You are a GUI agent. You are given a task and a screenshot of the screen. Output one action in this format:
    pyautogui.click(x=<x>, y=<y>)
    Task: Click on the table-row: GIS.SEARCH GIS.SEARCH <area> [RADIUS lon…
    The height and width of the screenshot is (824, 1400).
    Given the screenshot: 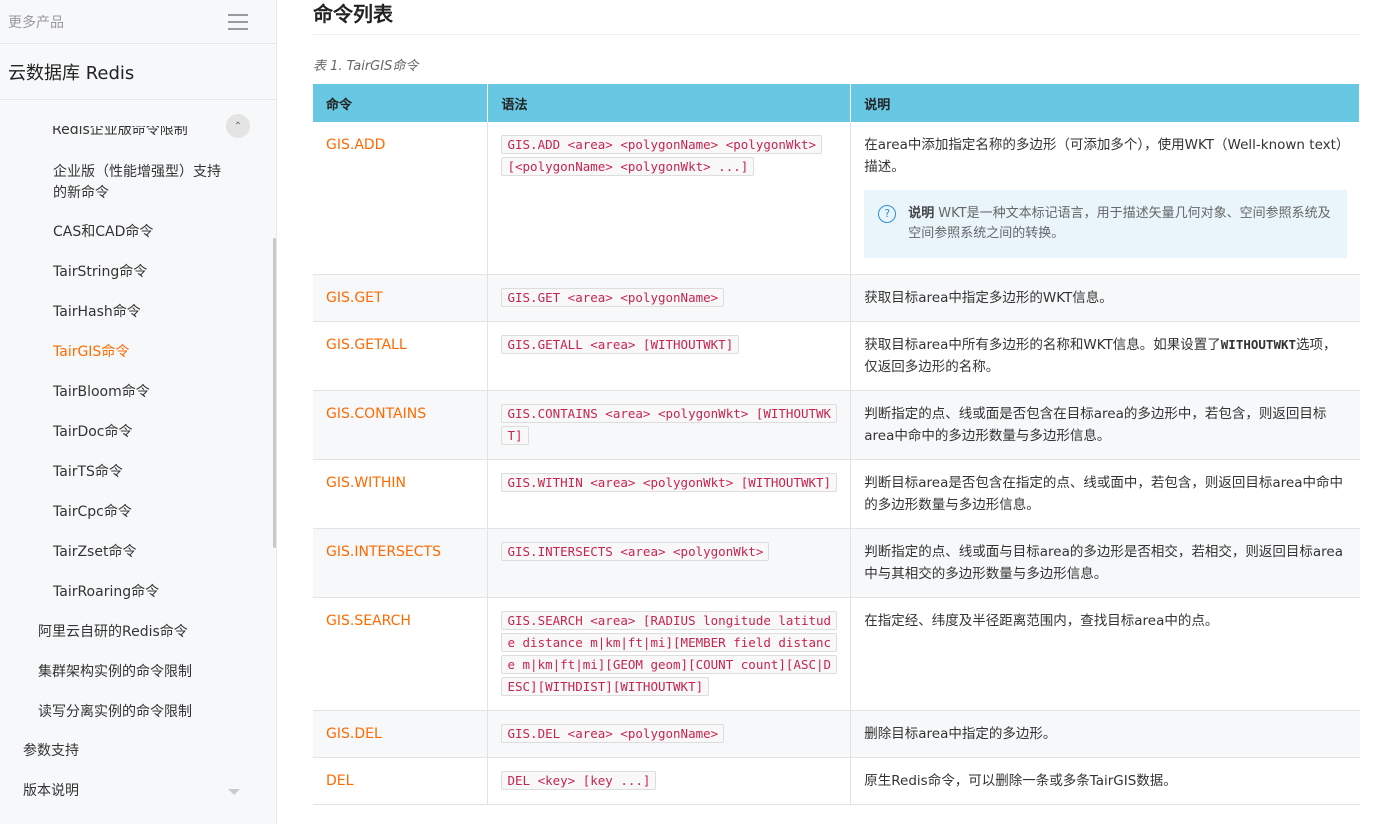 What is the action you would take?
    pyautogui.click(x=836, y=653)
    